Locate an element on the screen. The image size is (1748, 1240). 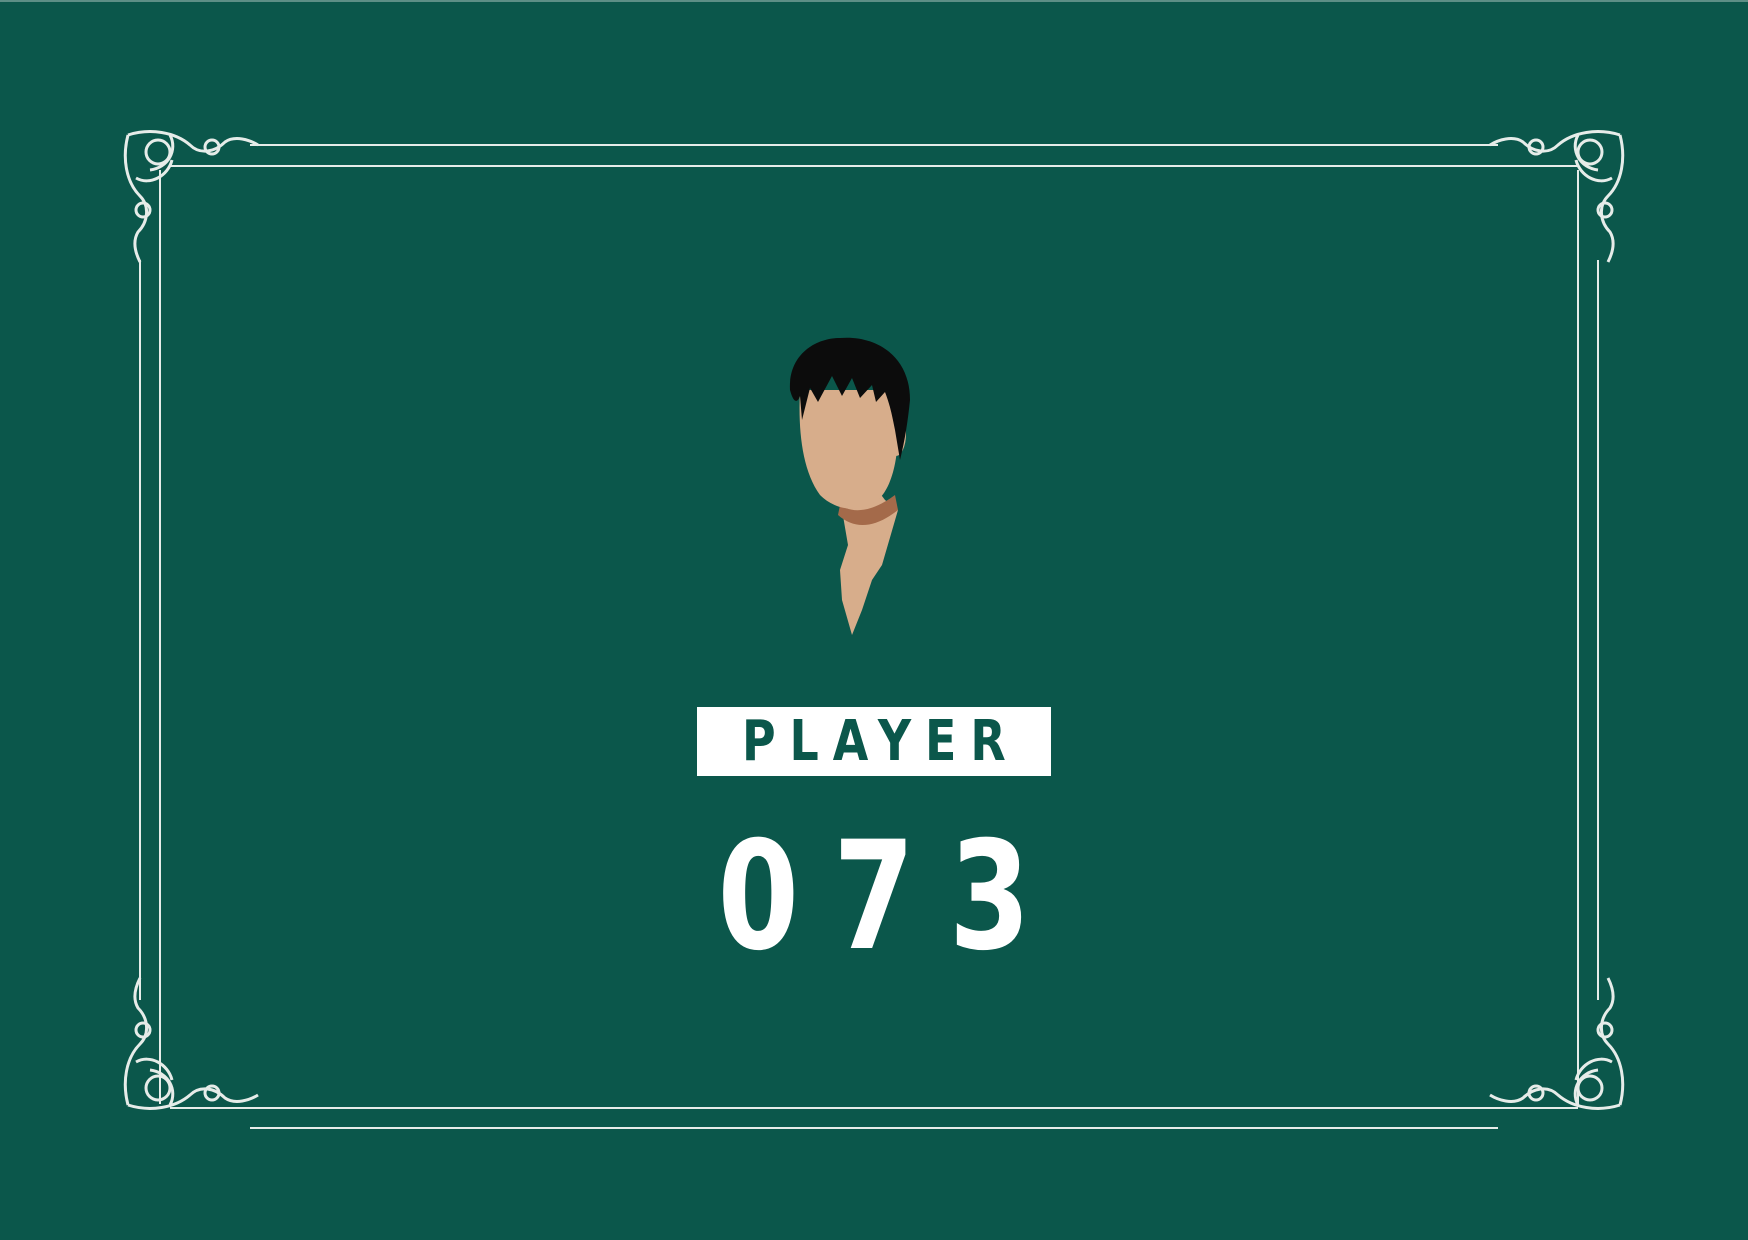
corner-ornament-bottom-left is located at coordinates (191, 1043).